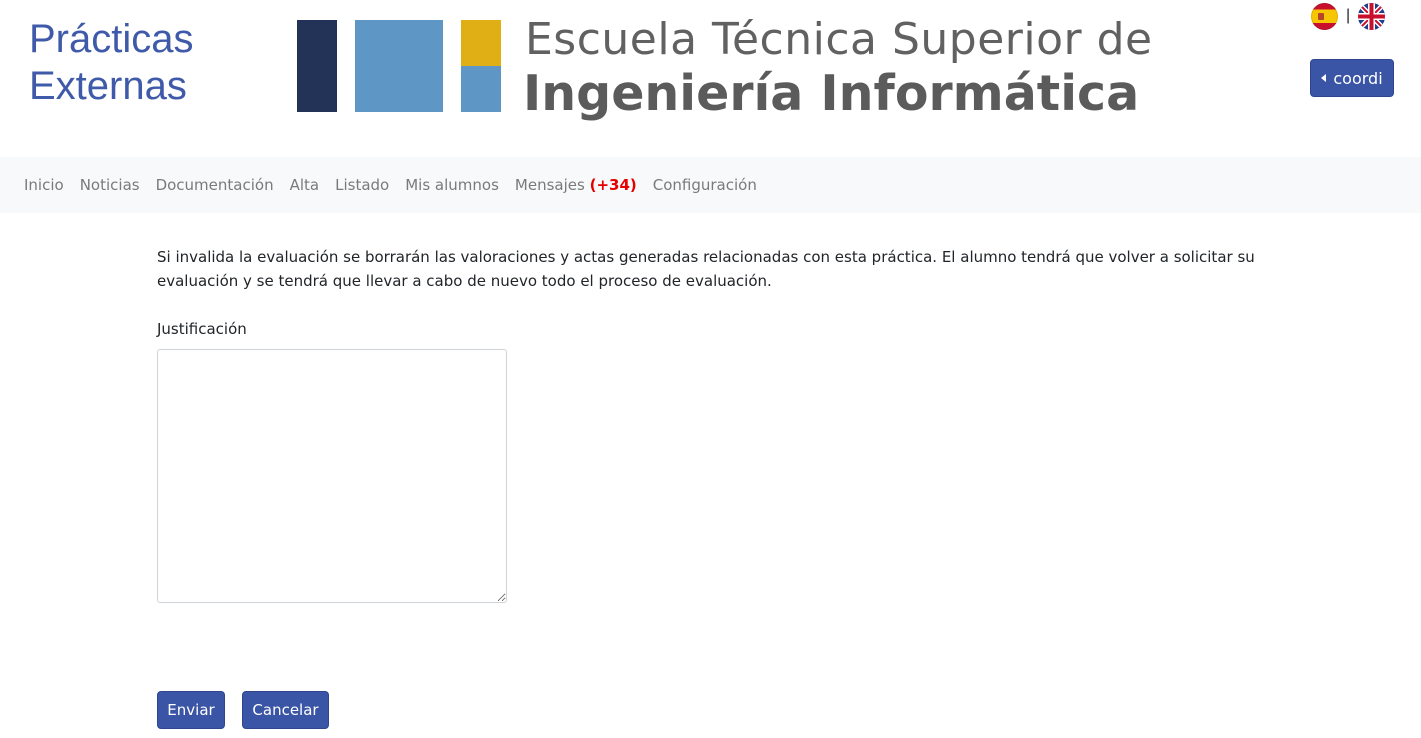 Image resolution: width=1421 pixels, height=738 pixels. What do you see at coordinates (44, 185) in the screenshot?
I see `nav-item-inicio: Inicio` at bounding box center [44, 185].